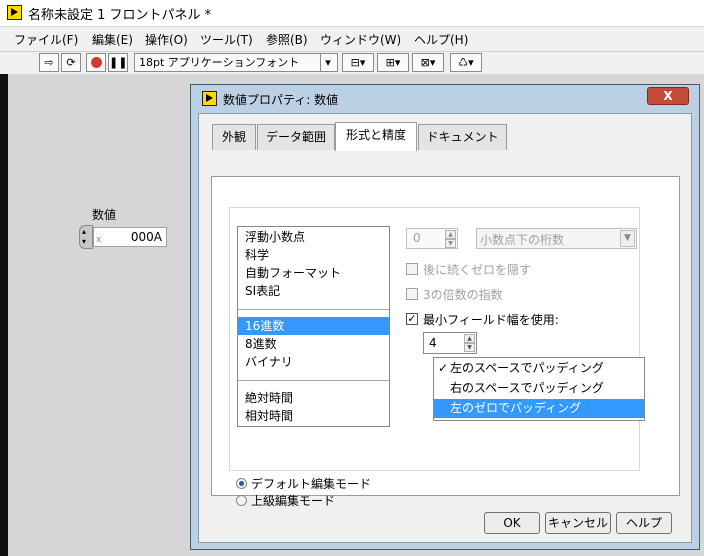 The width and height of the screenshot is (704, 556). I want to click on tab-appearance: 外観, so click(234, 137).